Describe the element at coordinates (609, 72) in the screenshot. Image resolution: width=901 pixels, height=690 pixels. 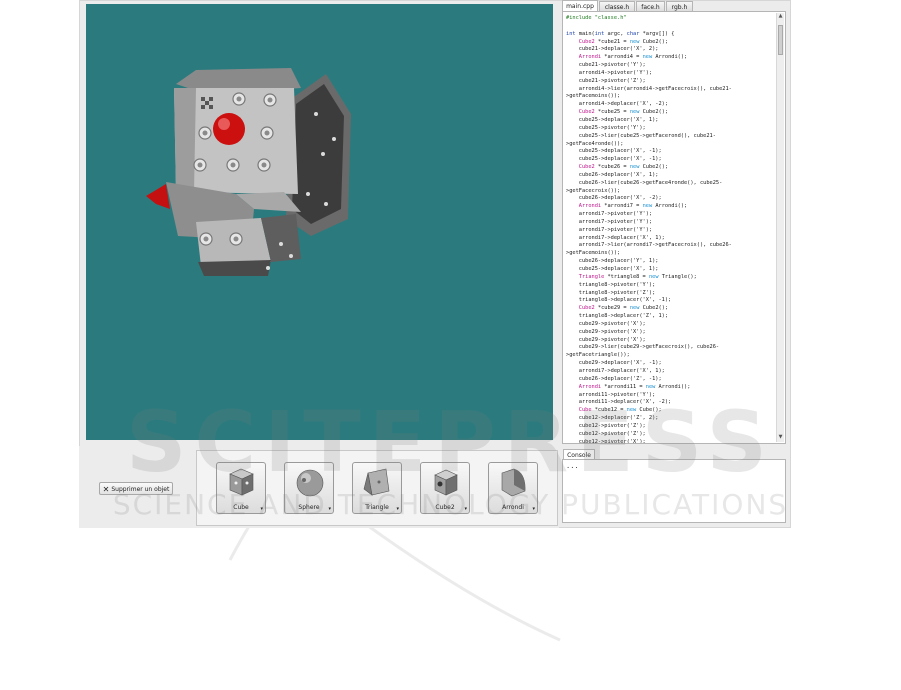
I see `code-line: arrondi4->pivoter('Y');` at that location.